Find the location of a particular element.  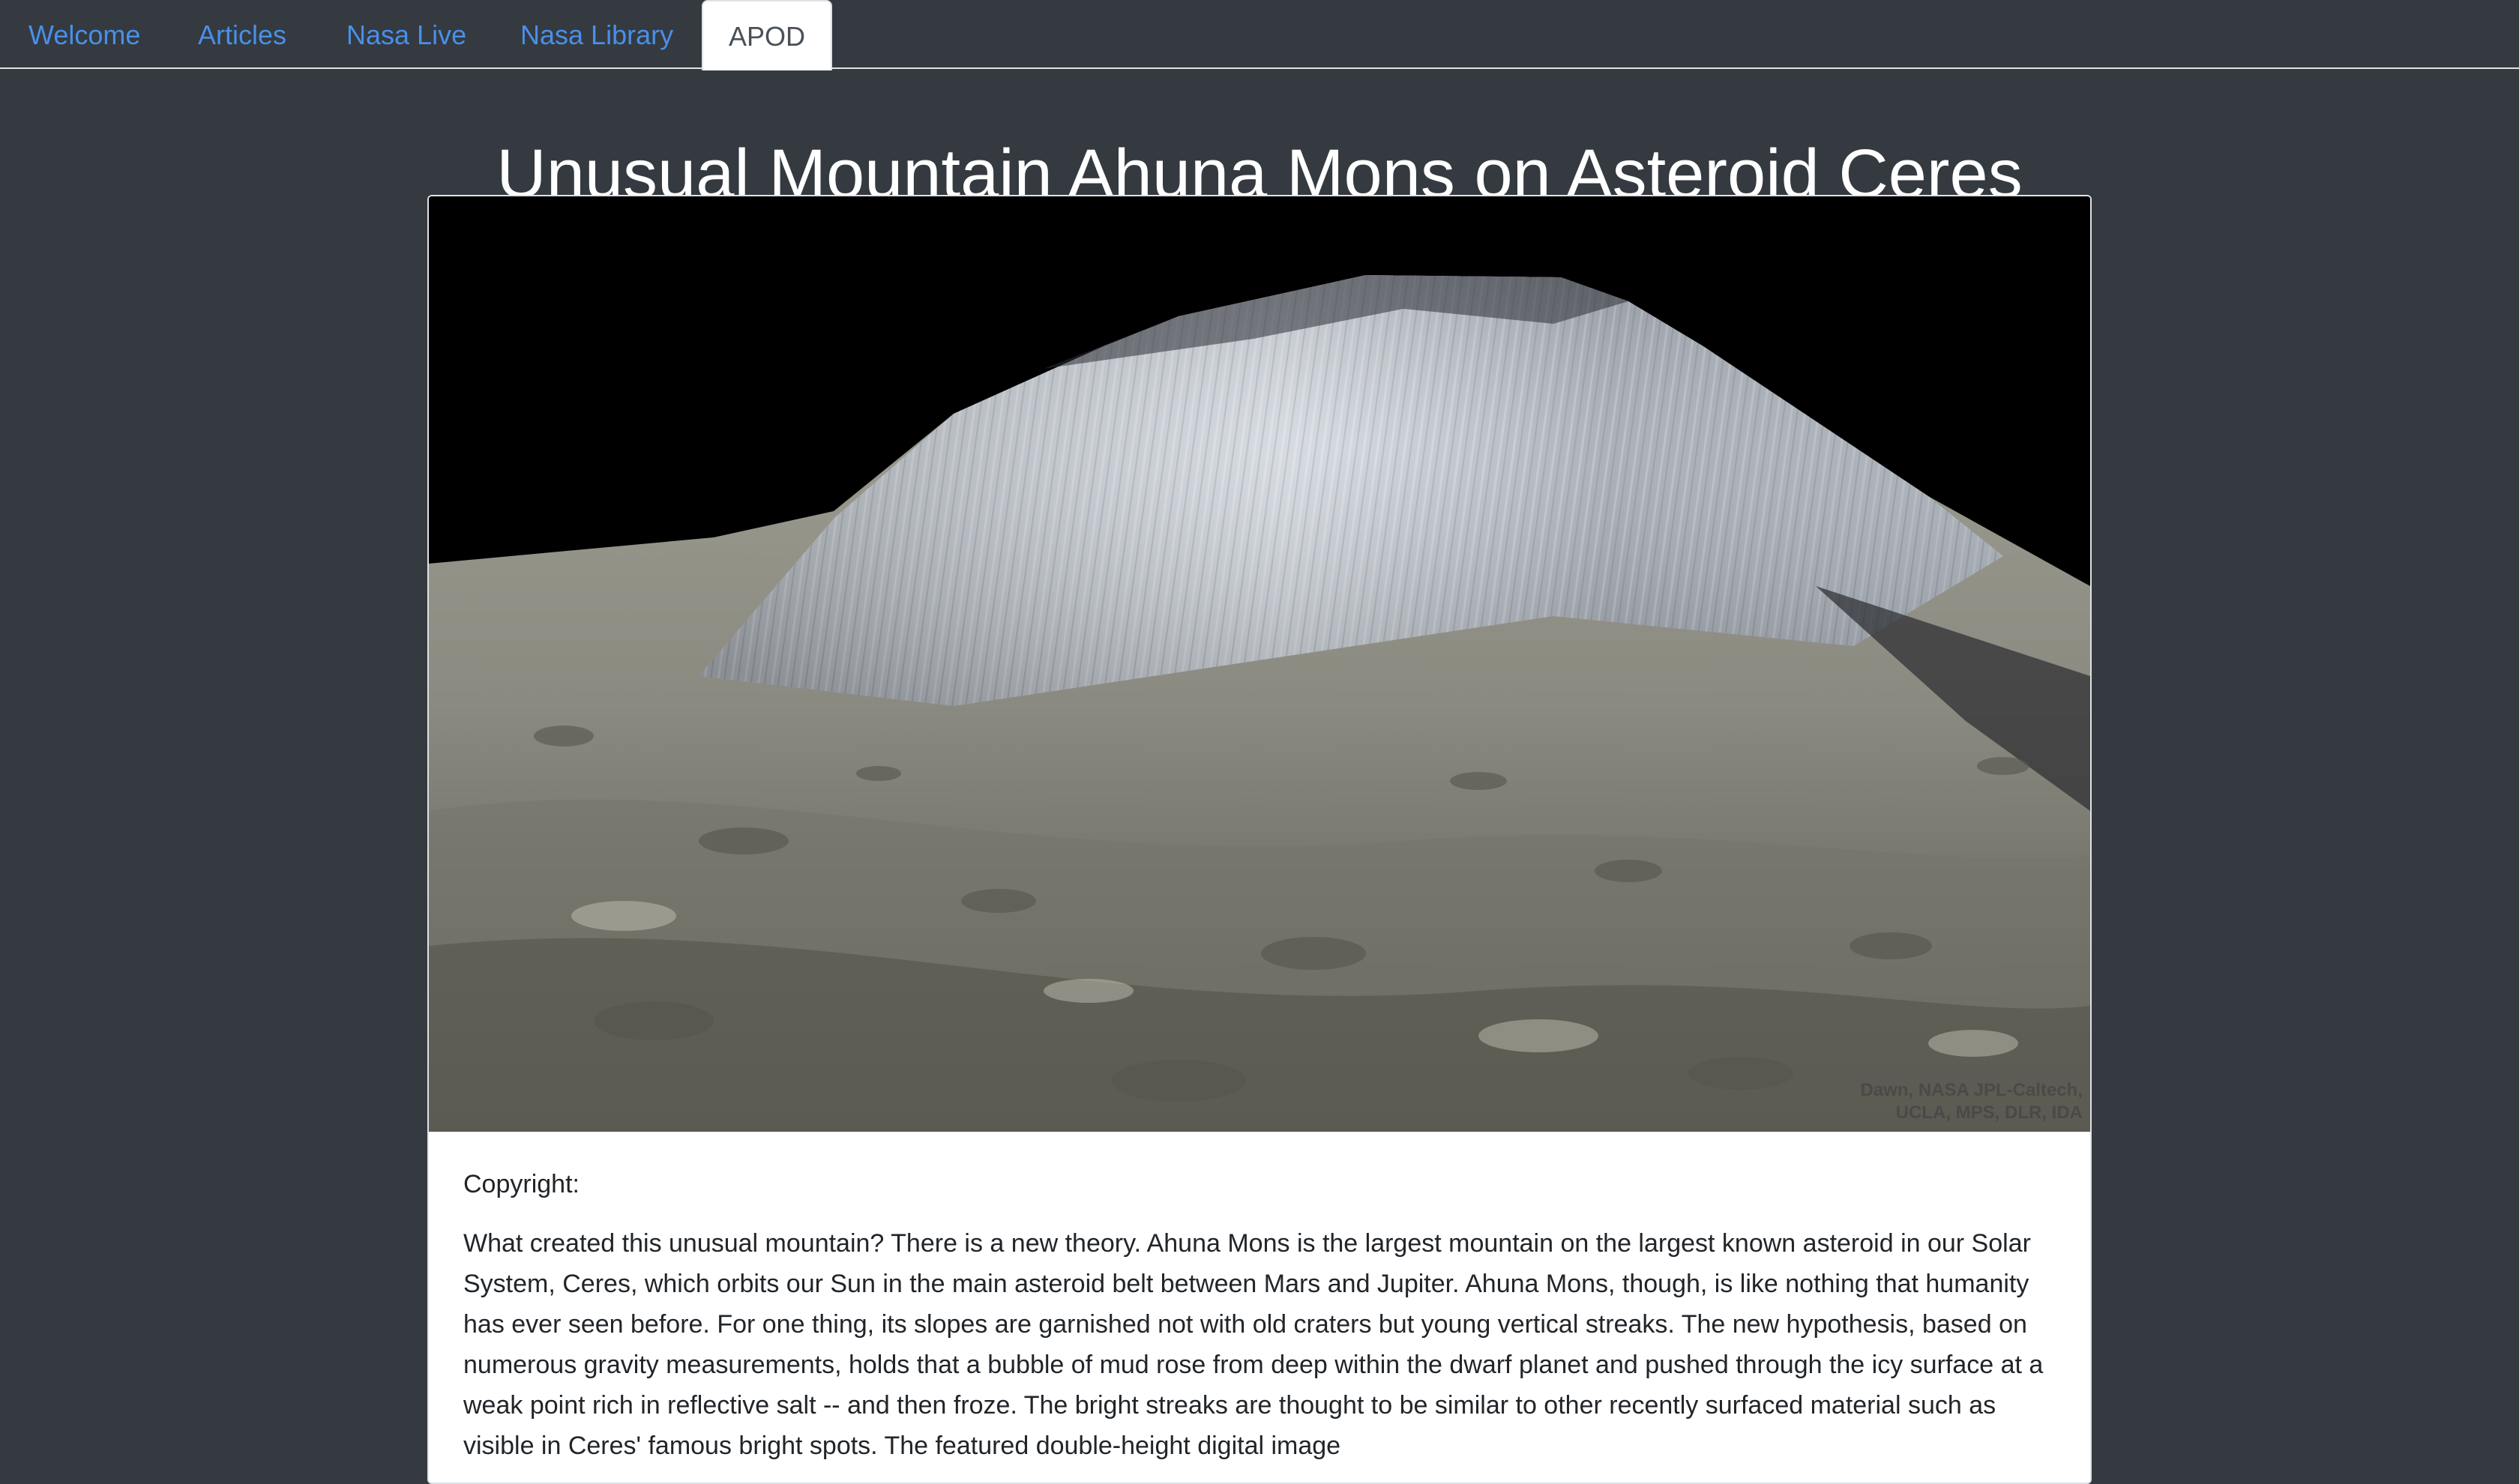

tab-nasa-live: Nasa Live is located at coordinates (406, 35).